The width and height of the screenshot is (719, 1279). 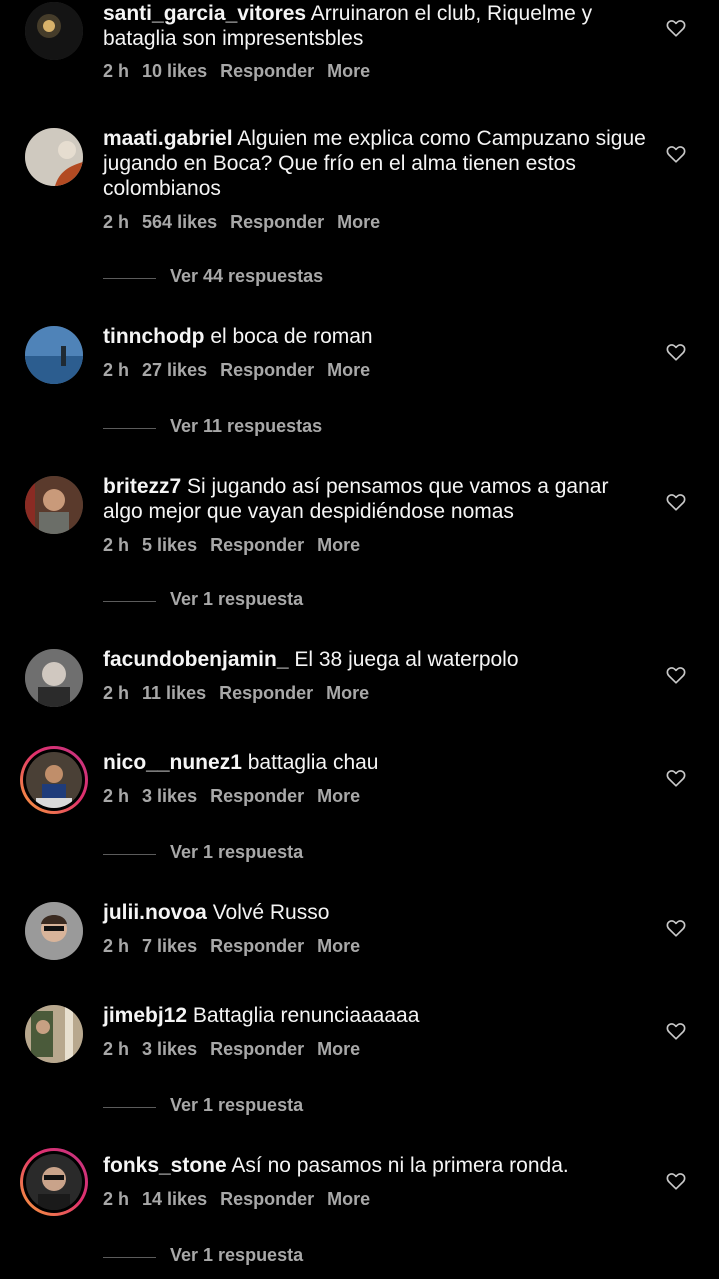 I want to click on likes-count: 14 likes, so click(x=174, y=1199).